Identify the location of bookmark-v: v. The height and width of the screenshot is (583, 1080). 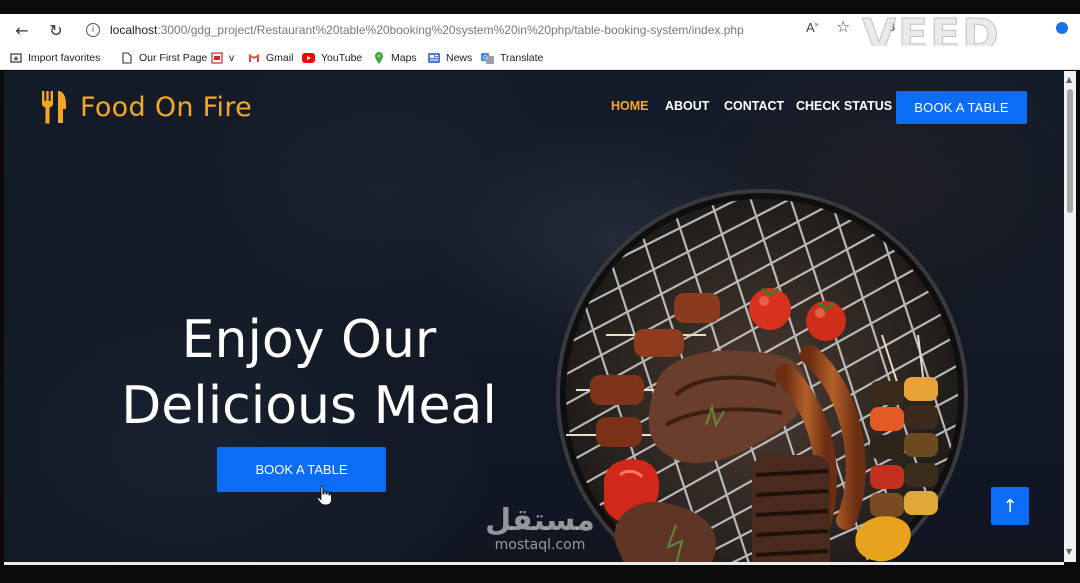
(222, 58).